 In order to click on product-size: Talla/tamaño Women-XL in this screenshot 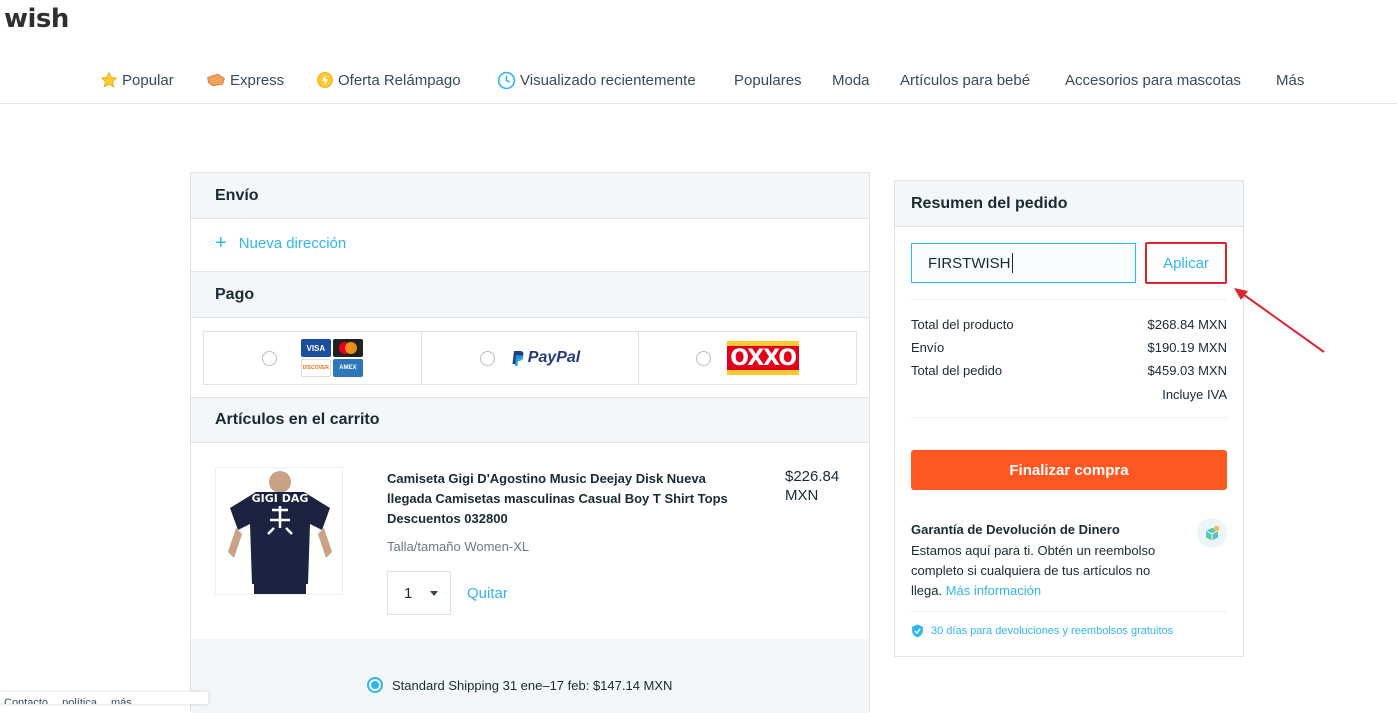, I will do `click(458, 546)`.